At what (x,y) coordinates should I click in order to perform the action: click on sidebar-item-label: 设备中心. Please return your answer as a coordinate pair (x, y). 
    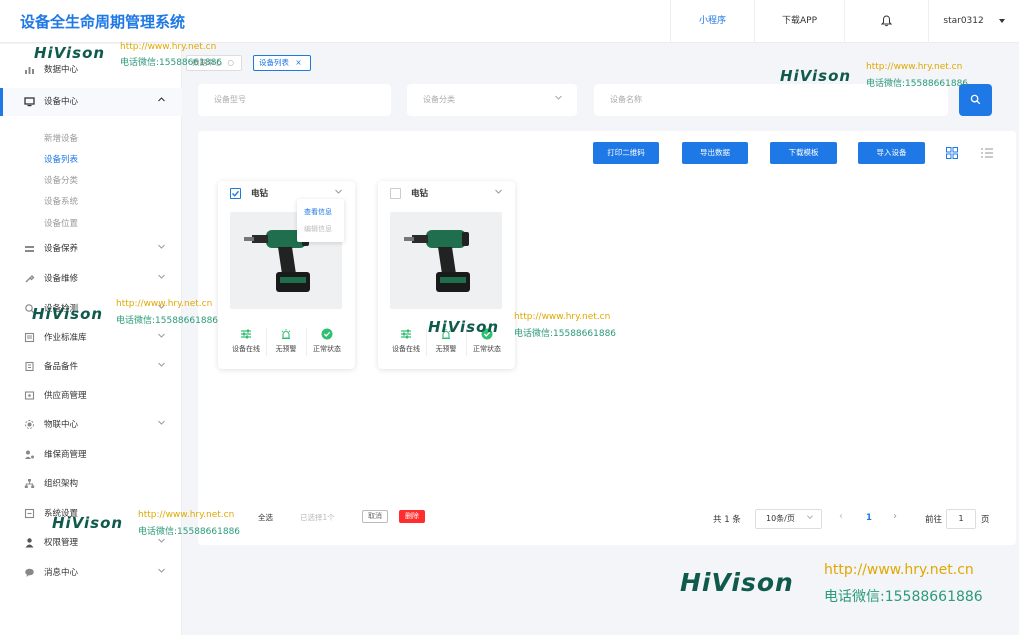
    Looking at the image, I should click on (61, 102).